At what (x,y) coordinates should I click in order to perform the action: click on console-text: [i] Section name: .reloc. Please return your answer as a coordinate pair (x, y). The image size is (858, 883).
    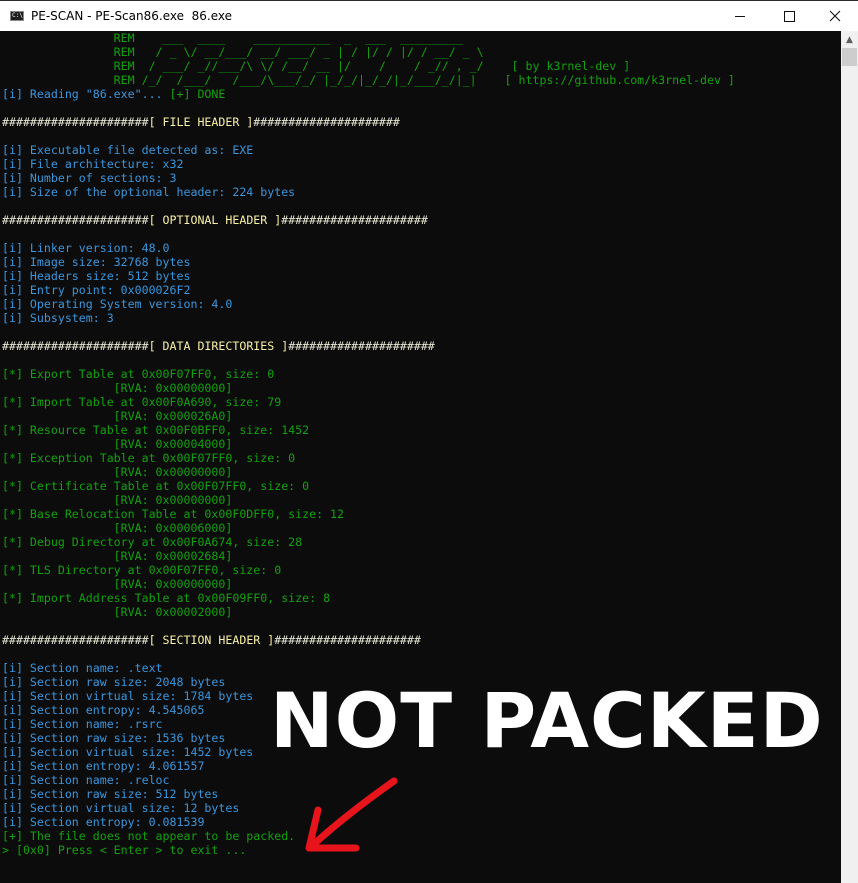
    Looking at the image, I should click on (86, 780).